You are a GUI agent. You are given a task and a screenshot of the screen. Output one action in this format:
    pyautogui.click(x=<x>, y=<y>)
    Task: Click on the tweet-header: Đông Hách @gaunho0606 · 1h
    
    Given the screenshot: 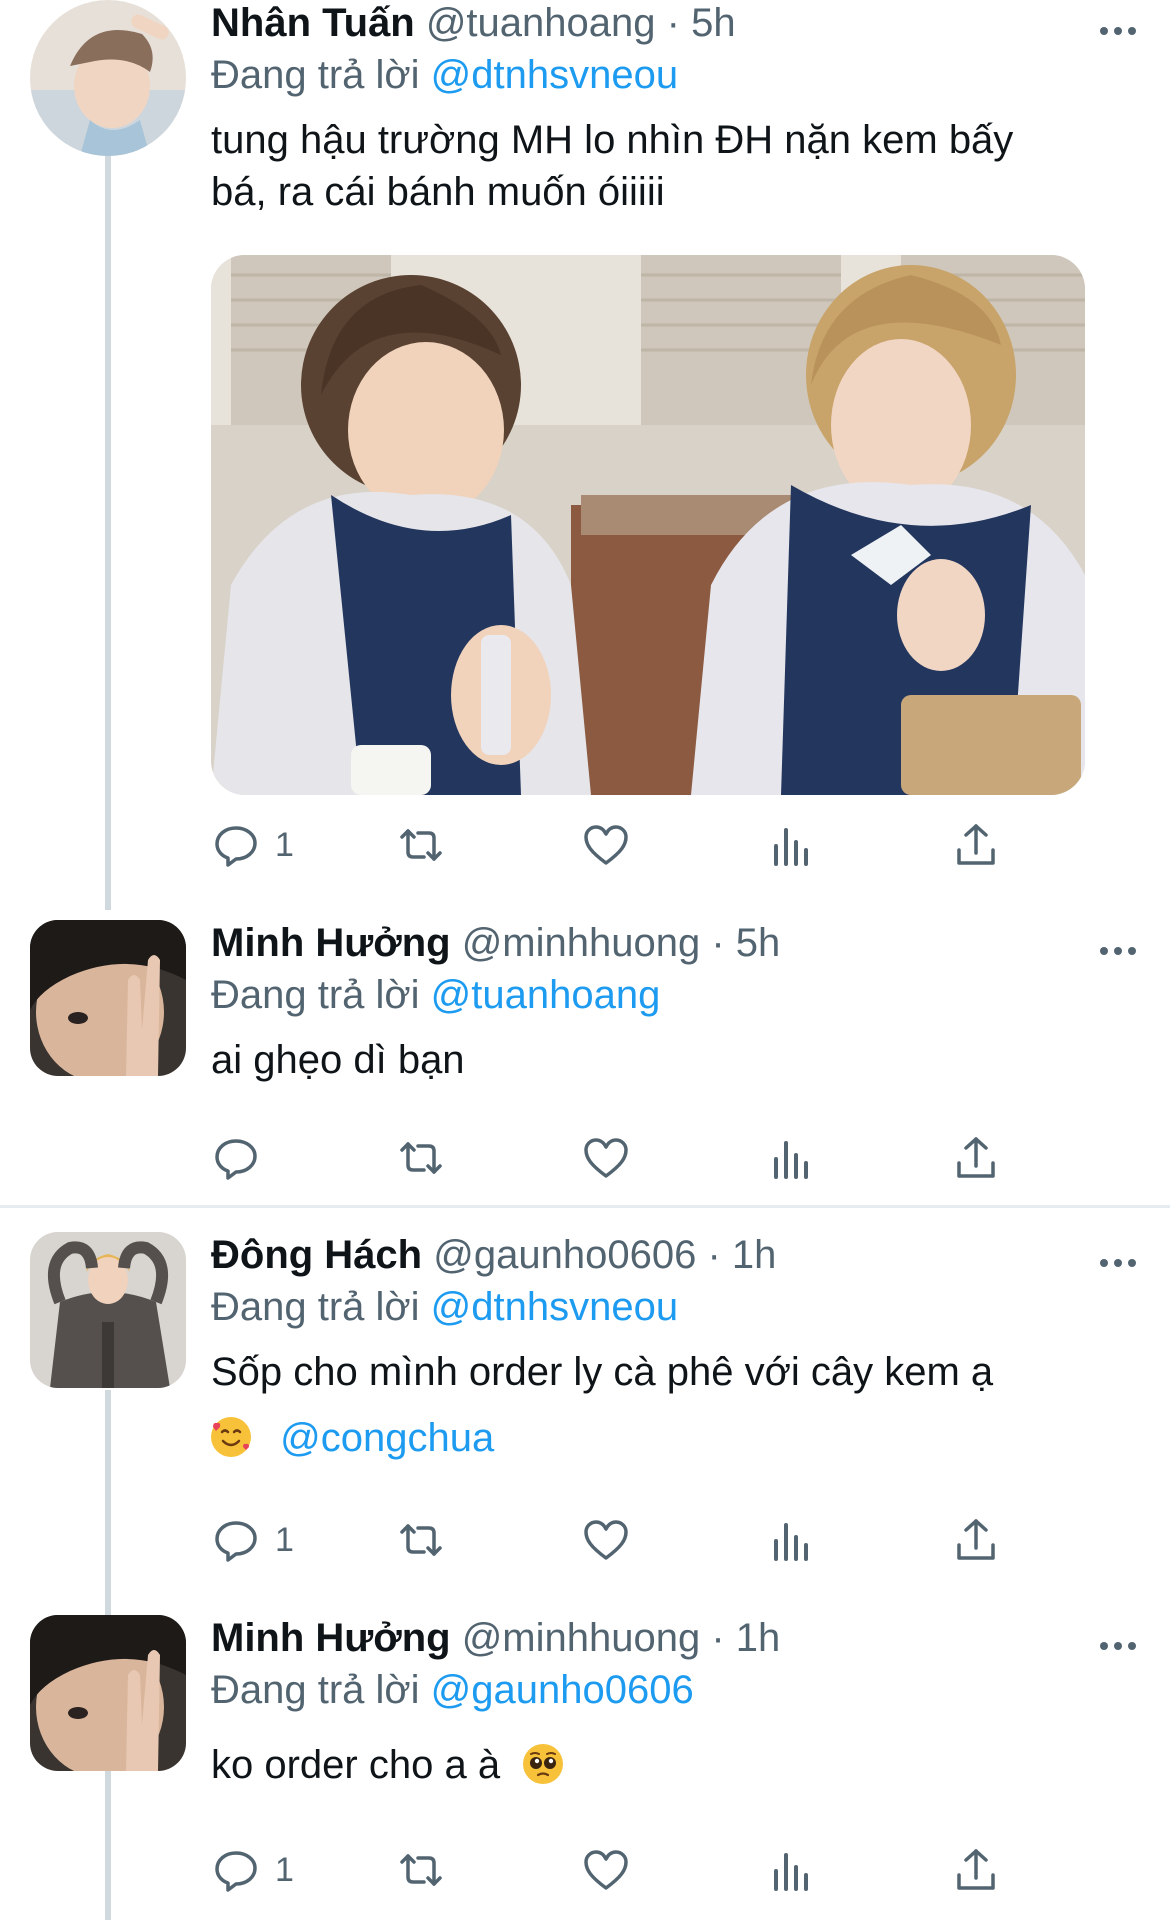 What is the action you would take?
    pyautogui.click(x=675, y=1255)
    